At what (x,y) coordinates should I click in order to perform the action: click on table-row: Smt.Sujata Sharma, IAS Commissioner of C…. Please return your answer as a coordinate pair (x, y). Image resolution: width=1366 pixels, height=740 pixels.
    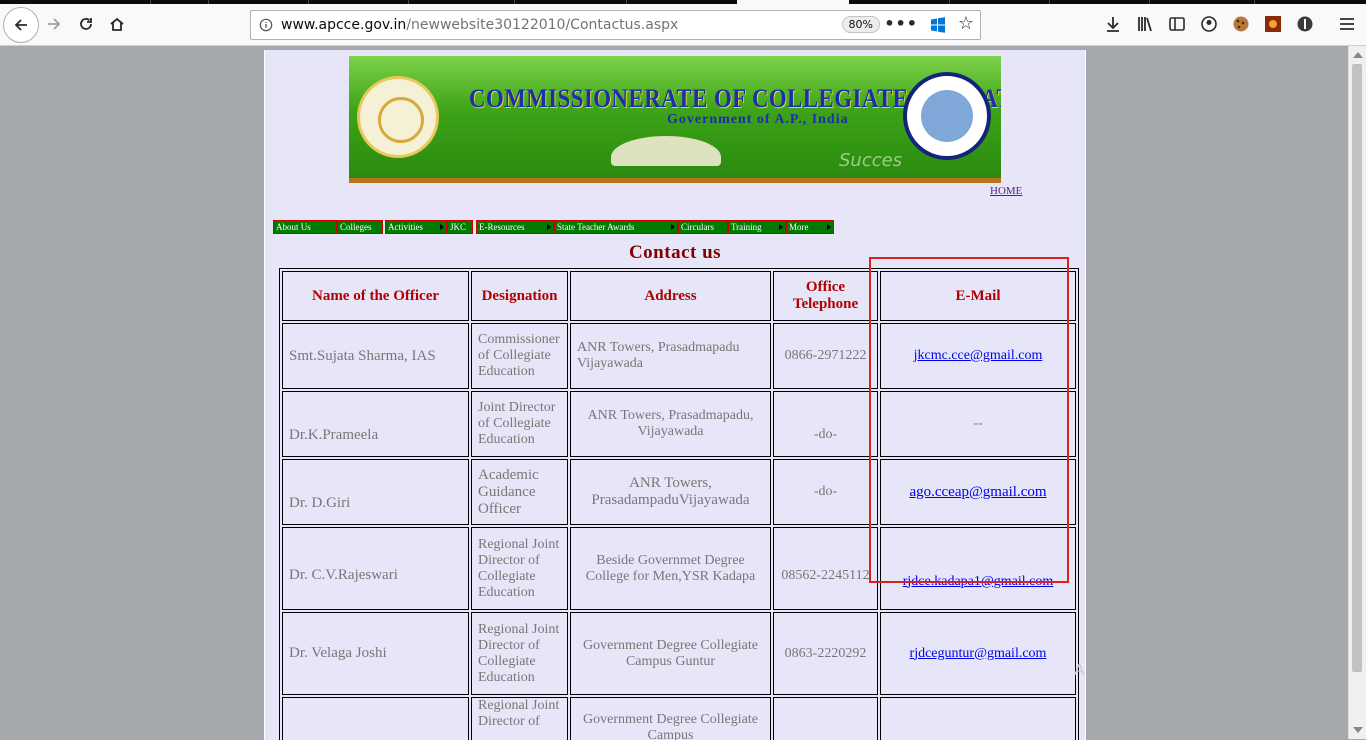
    Looking at the image, I should click on (679, 356).